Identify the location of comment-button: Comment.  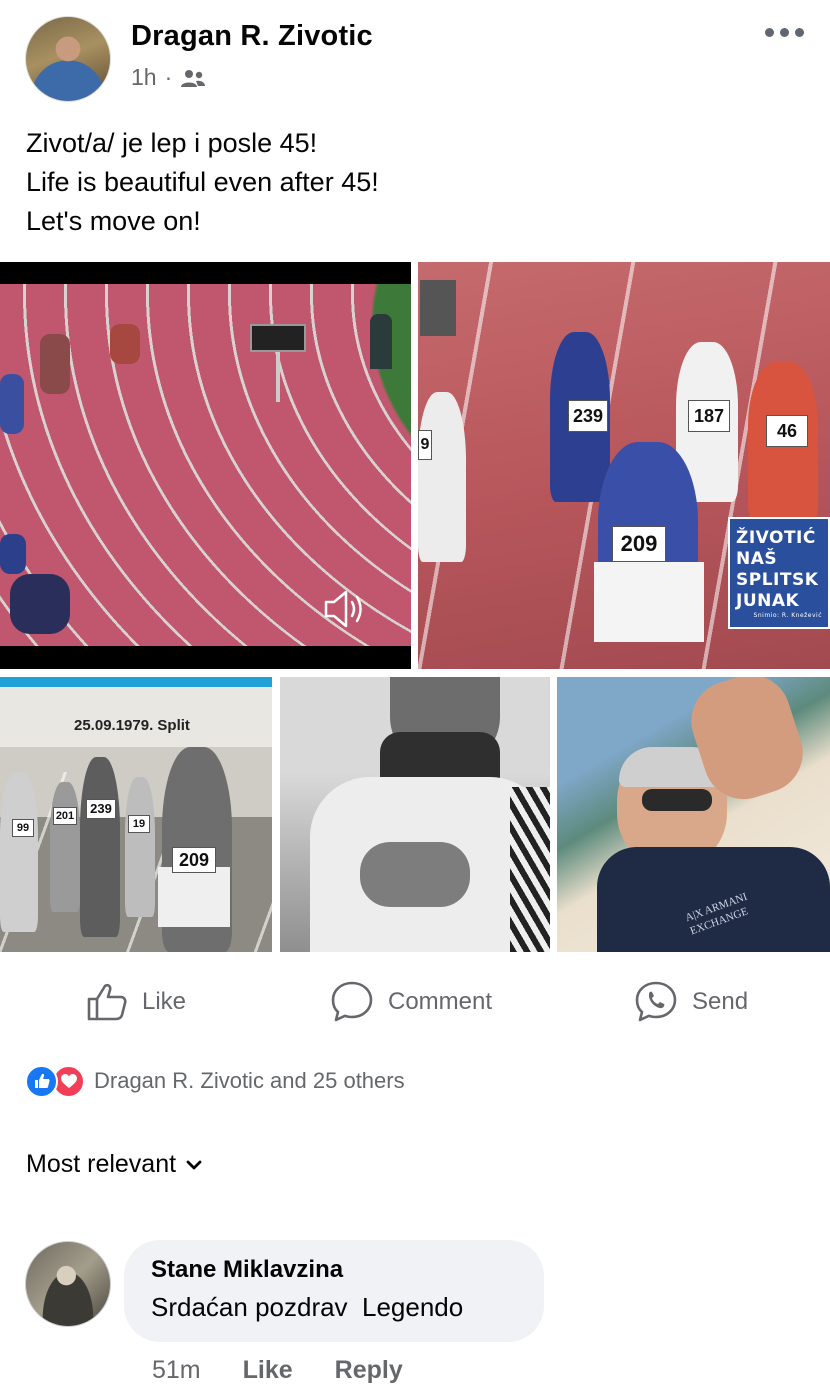
(411, 1002).